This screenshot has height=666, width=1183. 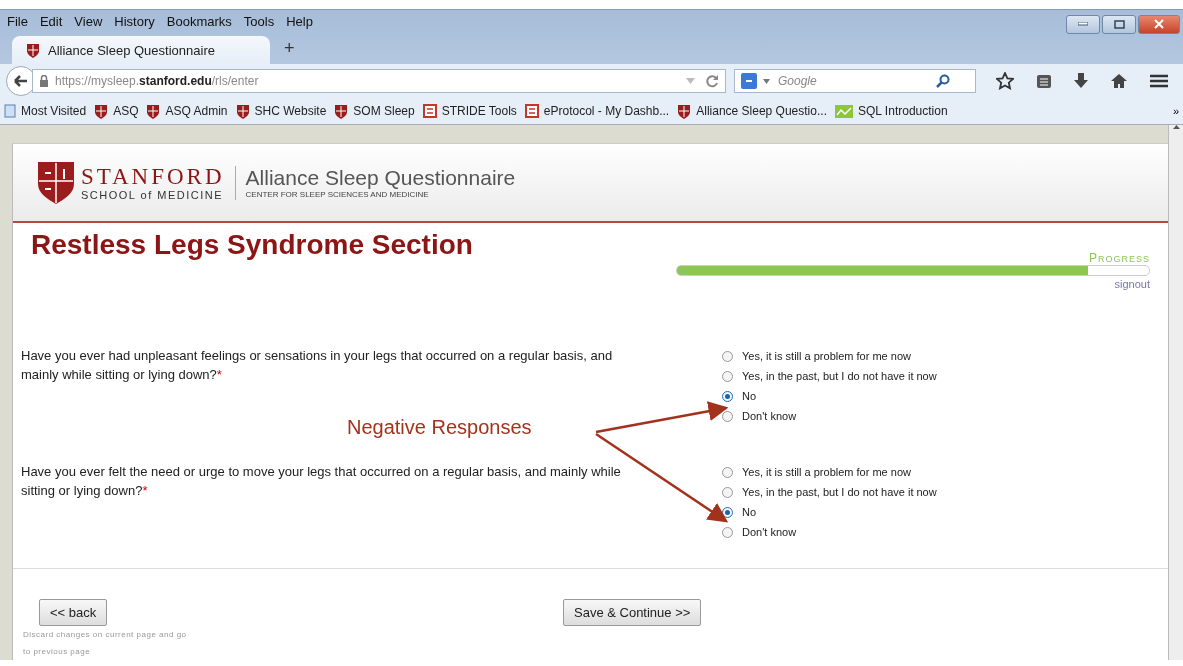 What do you see at coordinates (317, 365) in the screenshot?
I see `question-text: Have you ever had unpleasant feelings or sensations in your legs that occurred on a regular basis, and mainly while sitting or lying down?*` at bounding box center [317, 365].